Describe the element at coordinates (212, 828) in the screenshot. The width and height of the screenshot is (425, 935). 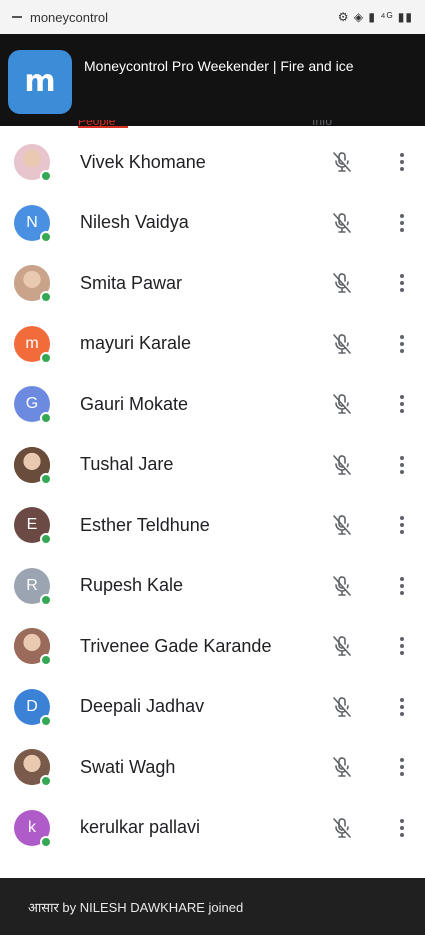
I see `participant-row: k kerulkar pallavi` at that location.